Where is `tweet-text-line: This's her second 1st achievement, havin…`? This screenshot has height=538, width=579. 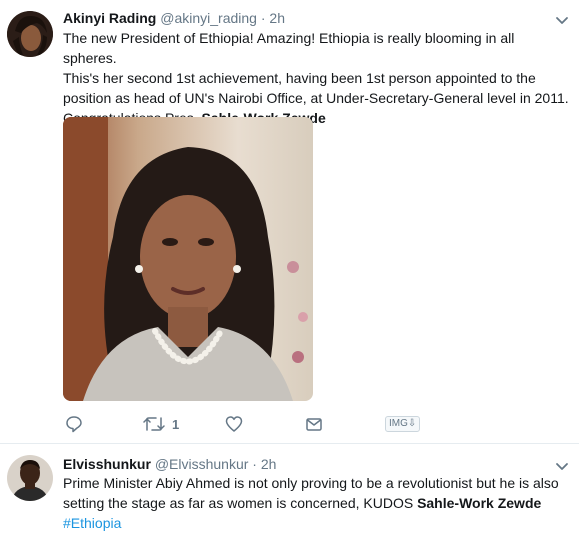
tweet-text-line: This's her second 1st achievement, havin… is located at coordinates (299, 78).